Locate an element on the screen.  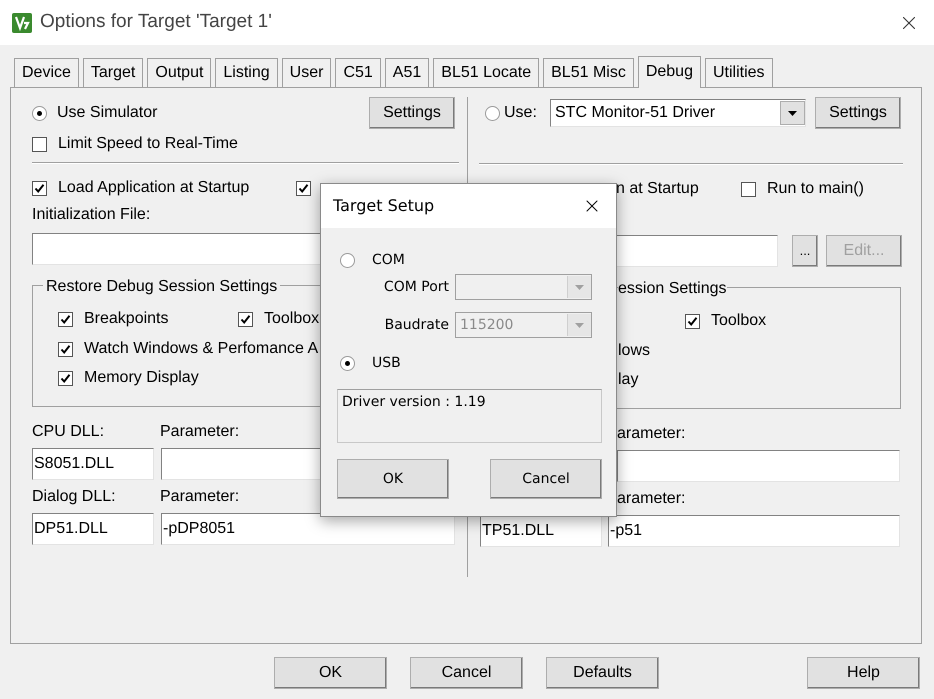
tab: C51 is located at coordinates (358, 72).